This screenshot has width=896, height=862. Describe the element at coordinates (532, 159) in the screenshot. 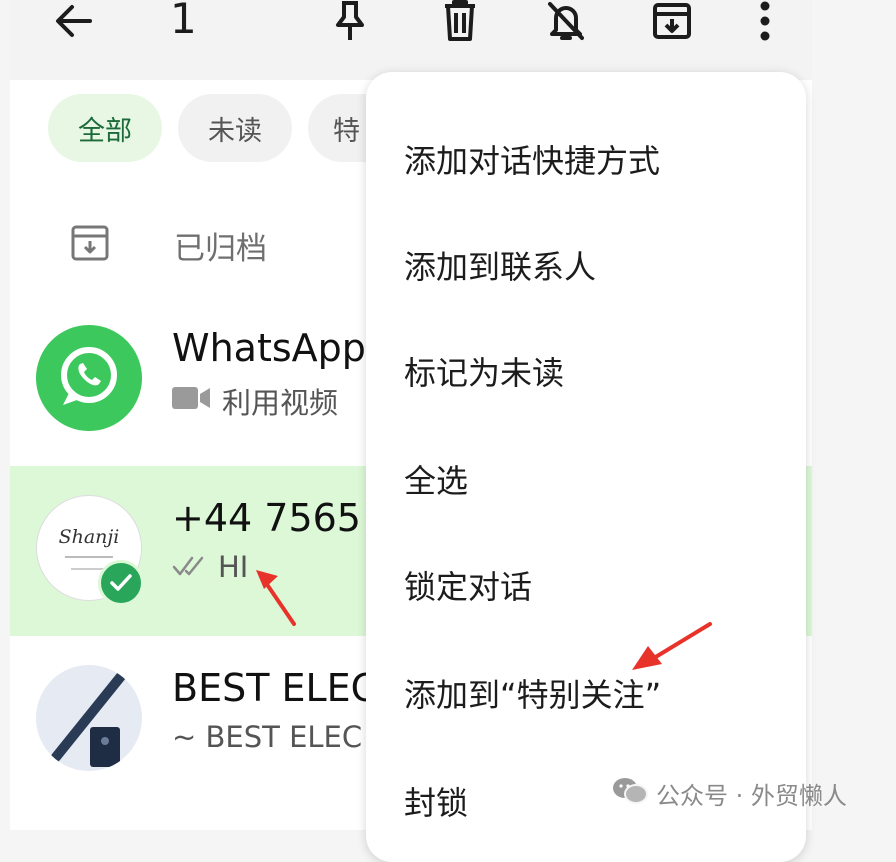

I see `menu-item-add-shortcut: 添加对话快捷方式` at that location.